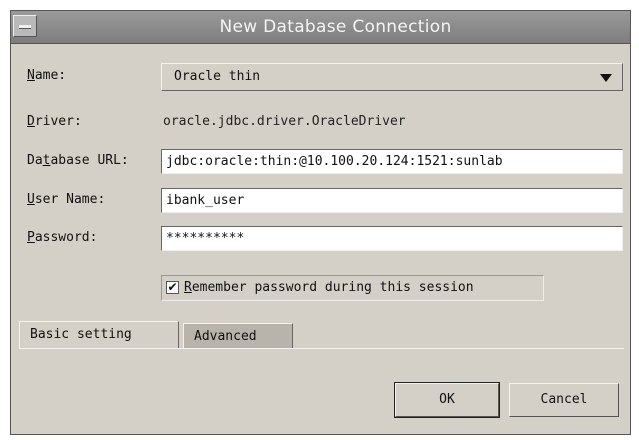  I want to click on dialog-title: New Database Connection, so click(335, 27).